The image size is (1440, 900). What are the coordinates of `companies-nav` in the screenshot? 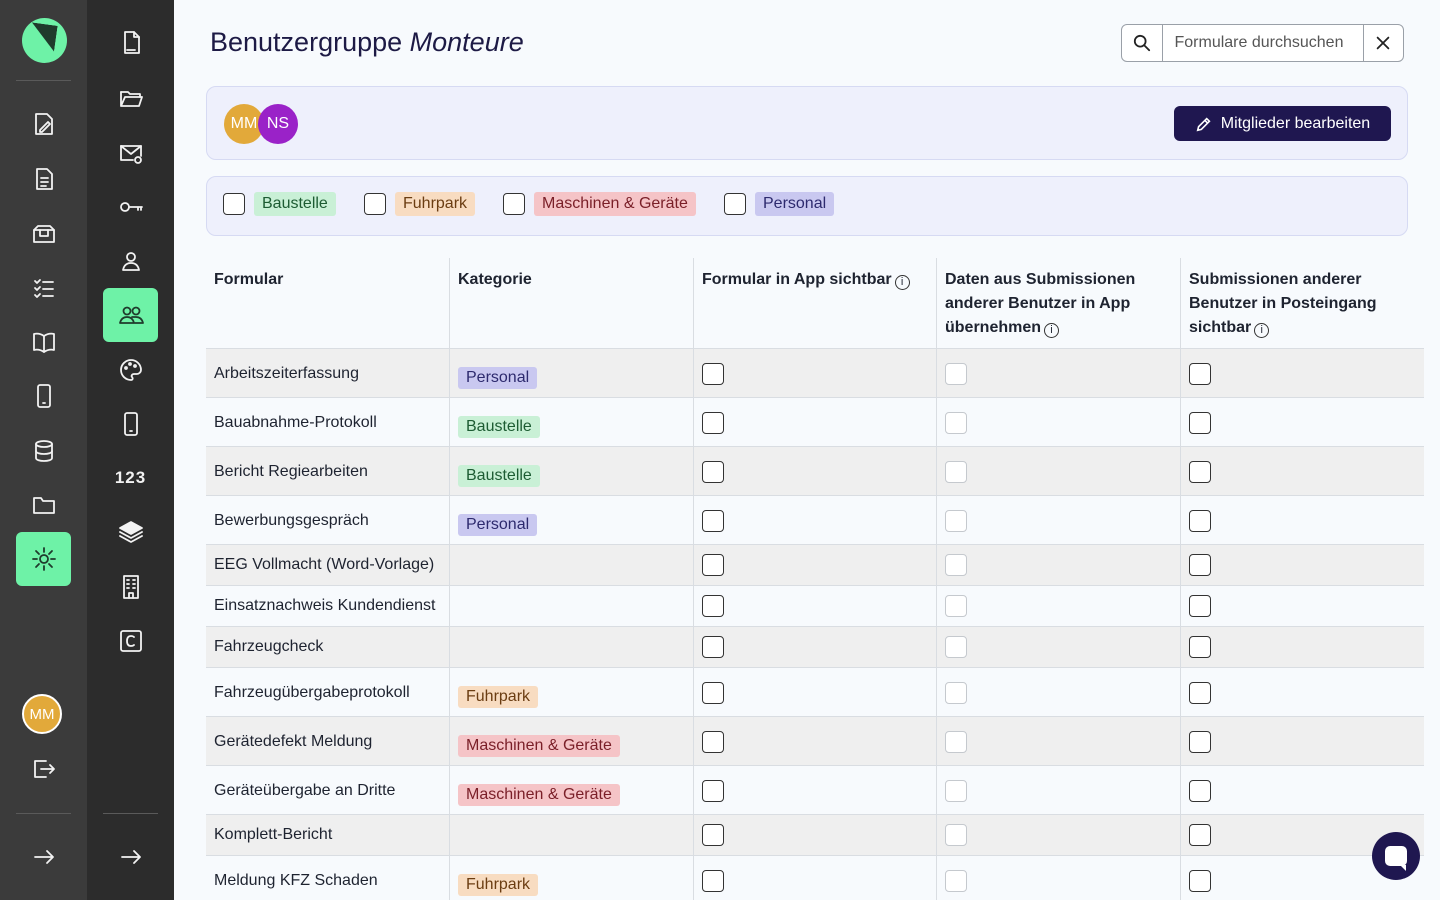 It's located at (130, 587).